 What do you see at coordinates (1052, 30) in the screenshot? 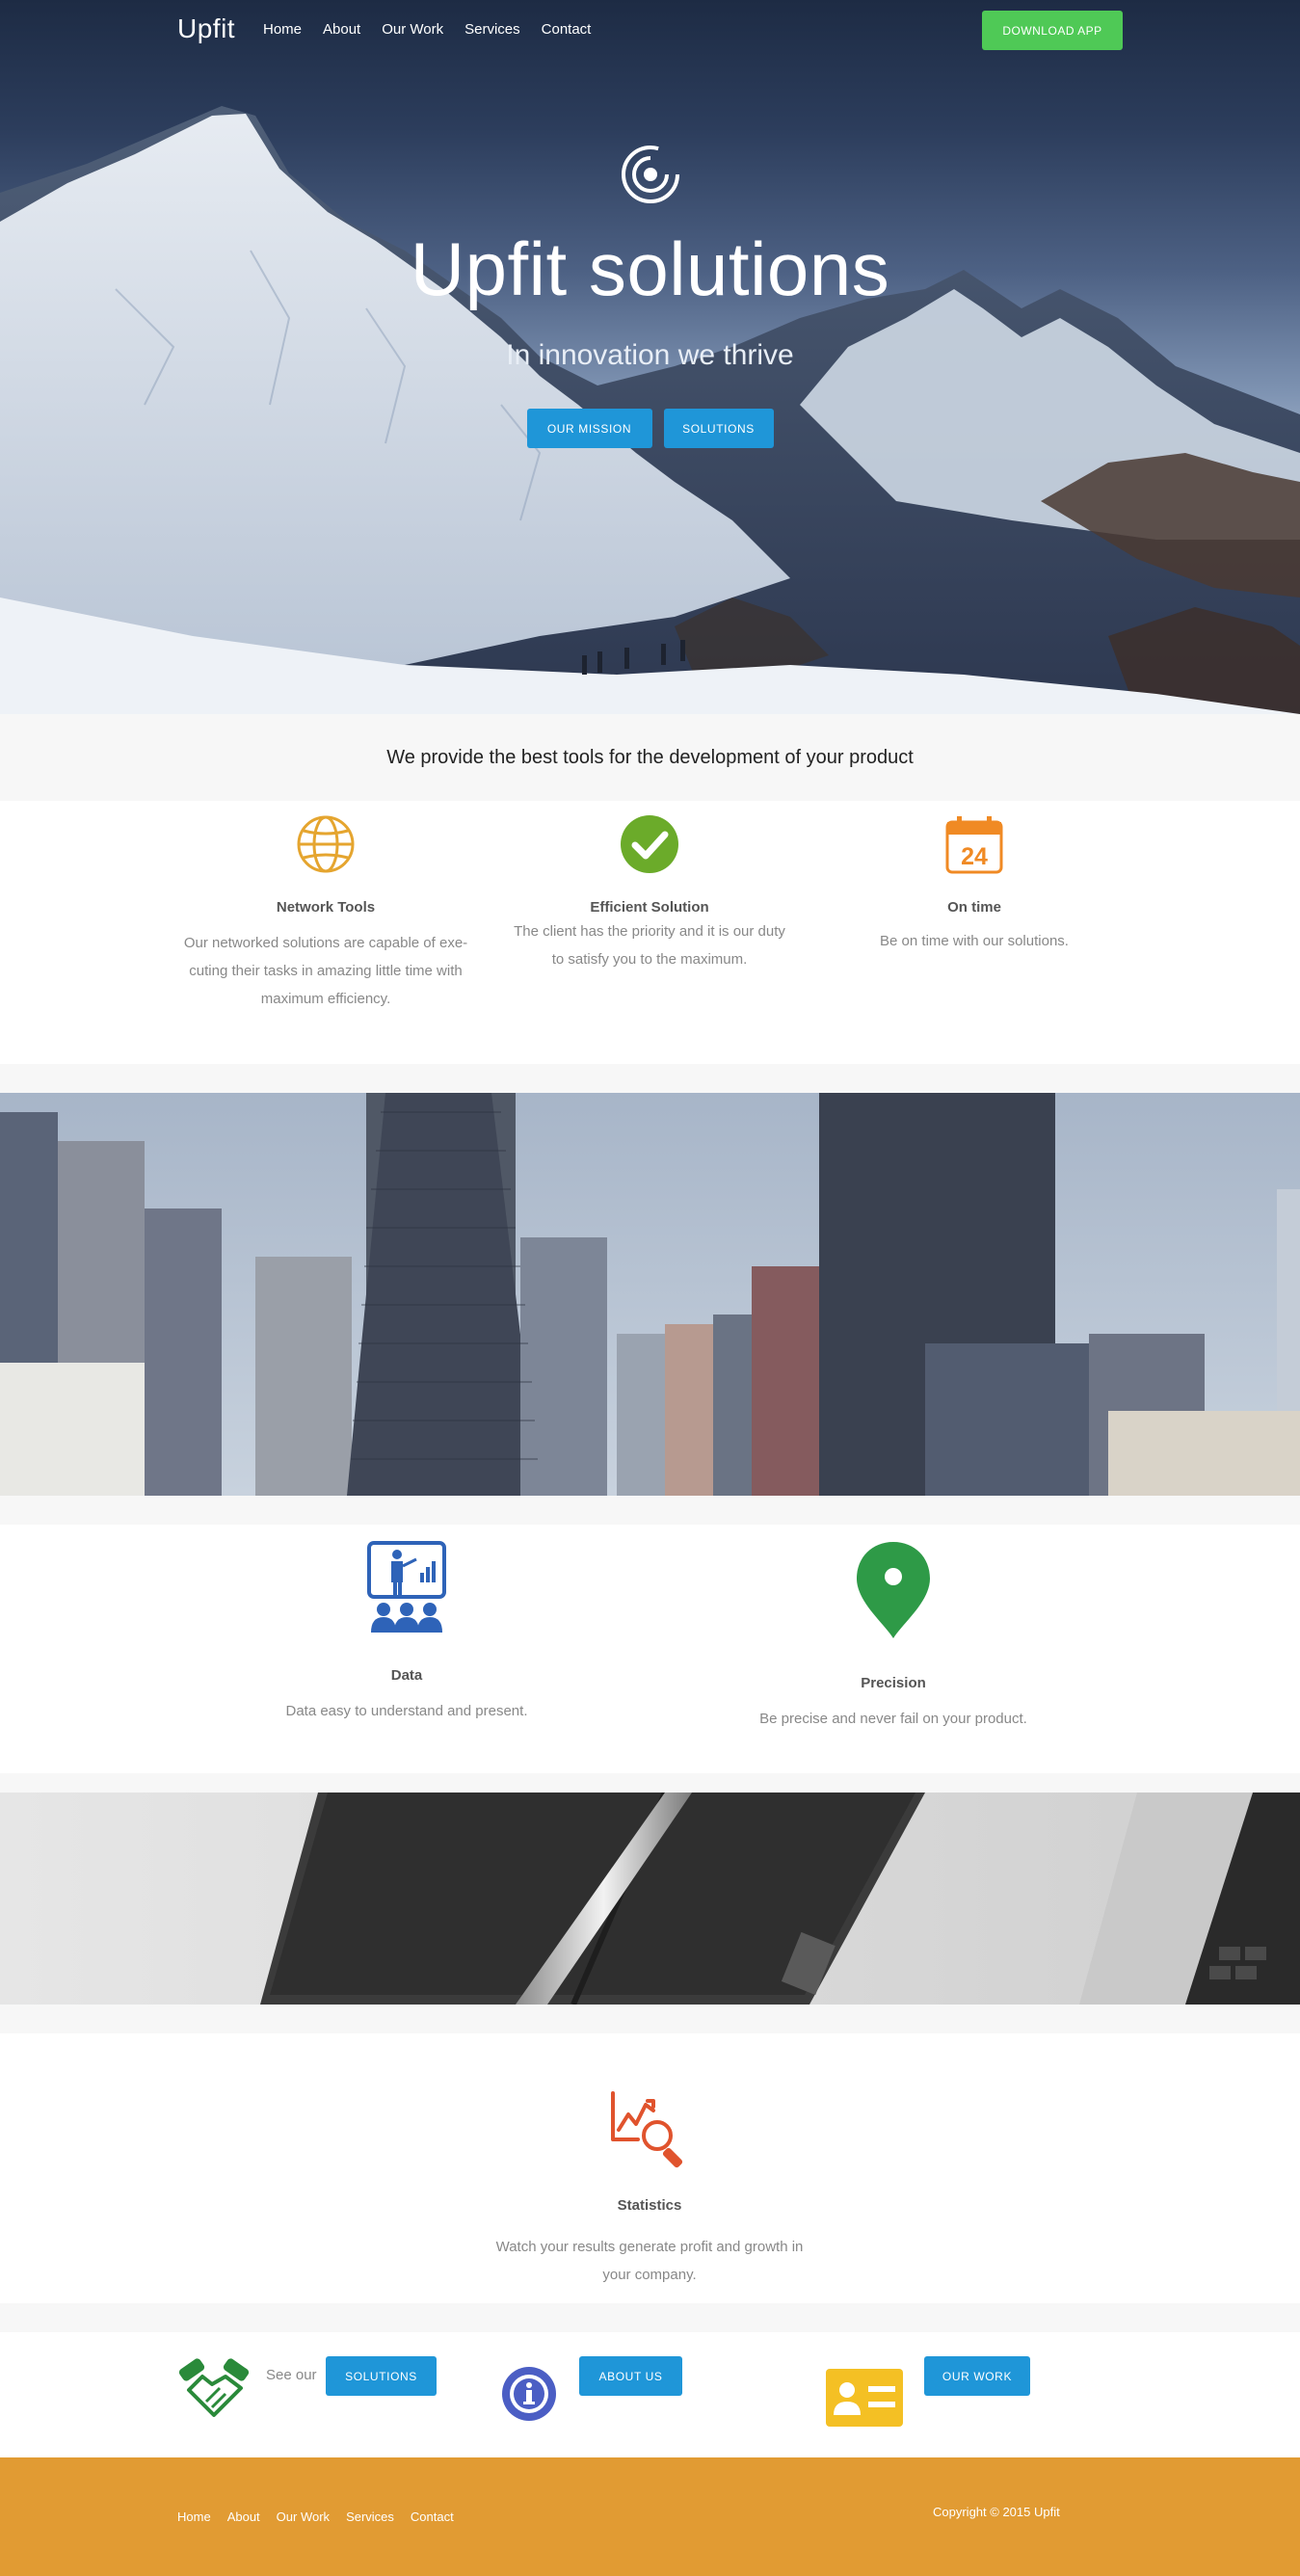
I see `download-app-button: DOWNLOAD APP` at bounding box center [1052, 30].